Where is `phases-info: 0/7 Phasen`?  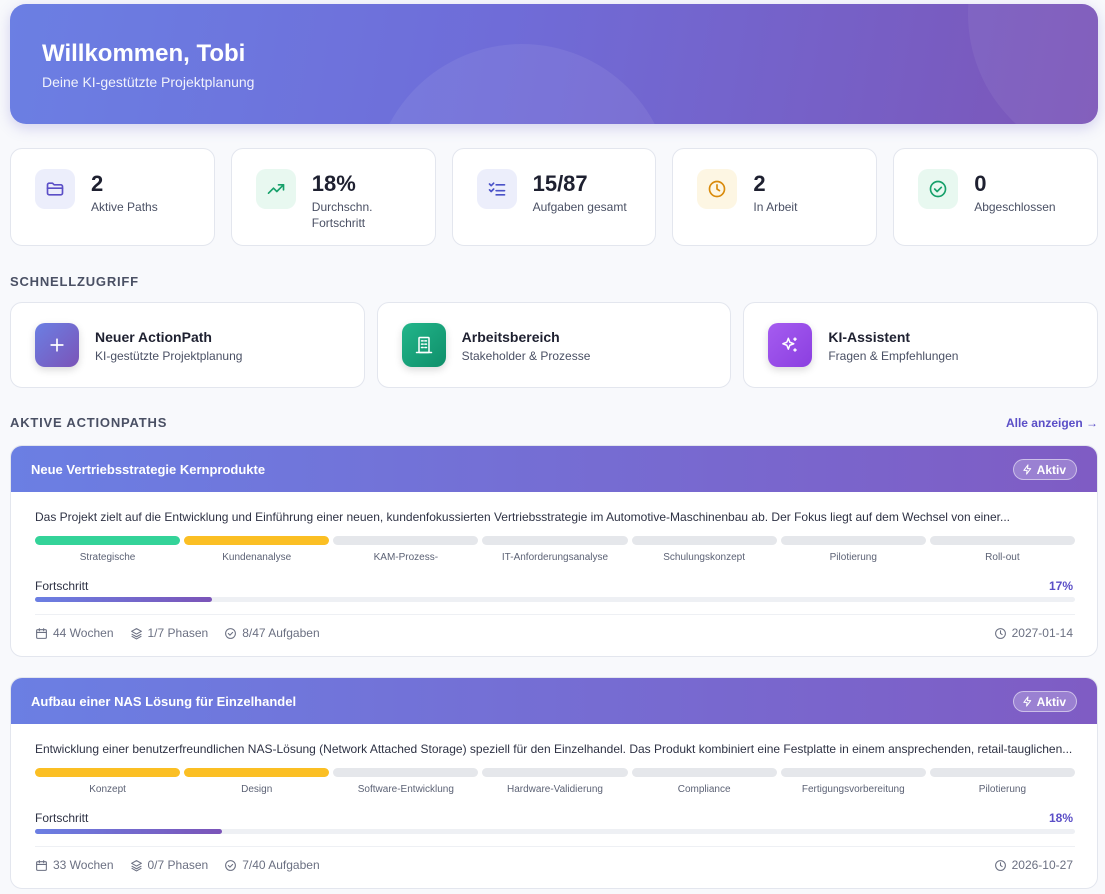
phases-info: 0/7 Phasen is located at coordinates (169, 865).